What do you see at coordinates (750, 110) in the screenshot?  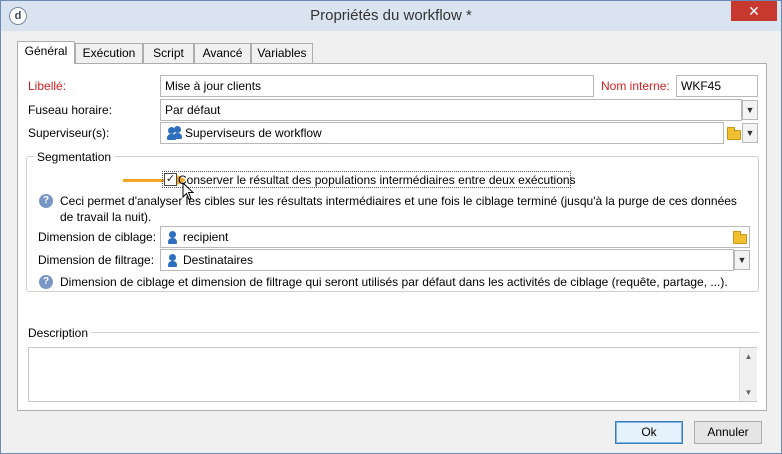 I see `fuseau-dropdown-arrow-icon: ▼` at bounding box center [750, 110].